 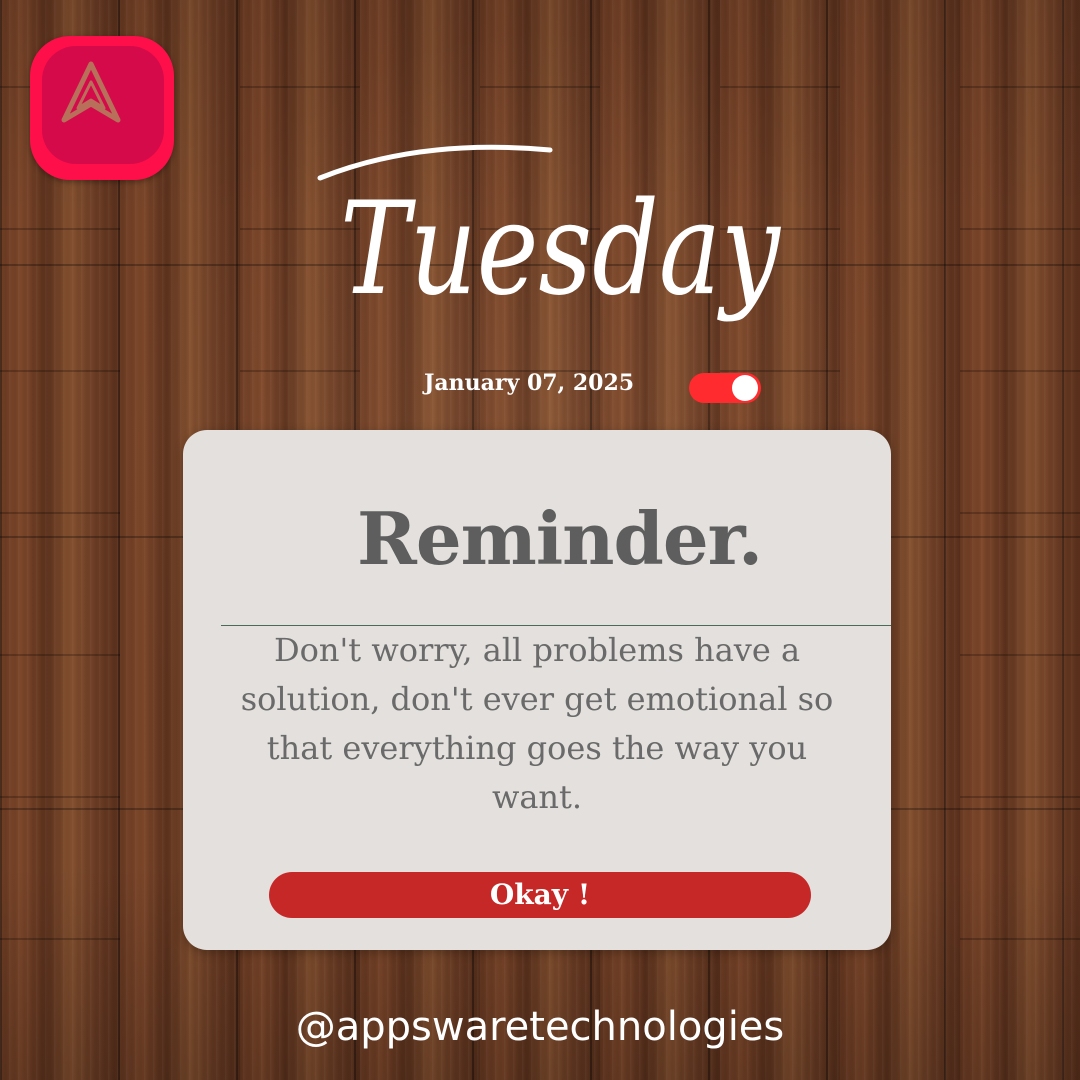 What do you see at coordinates (540, 1027) in the screenshot?
I see `social-handle: @appswaretechnologies` at bounding box center [540, 1027].